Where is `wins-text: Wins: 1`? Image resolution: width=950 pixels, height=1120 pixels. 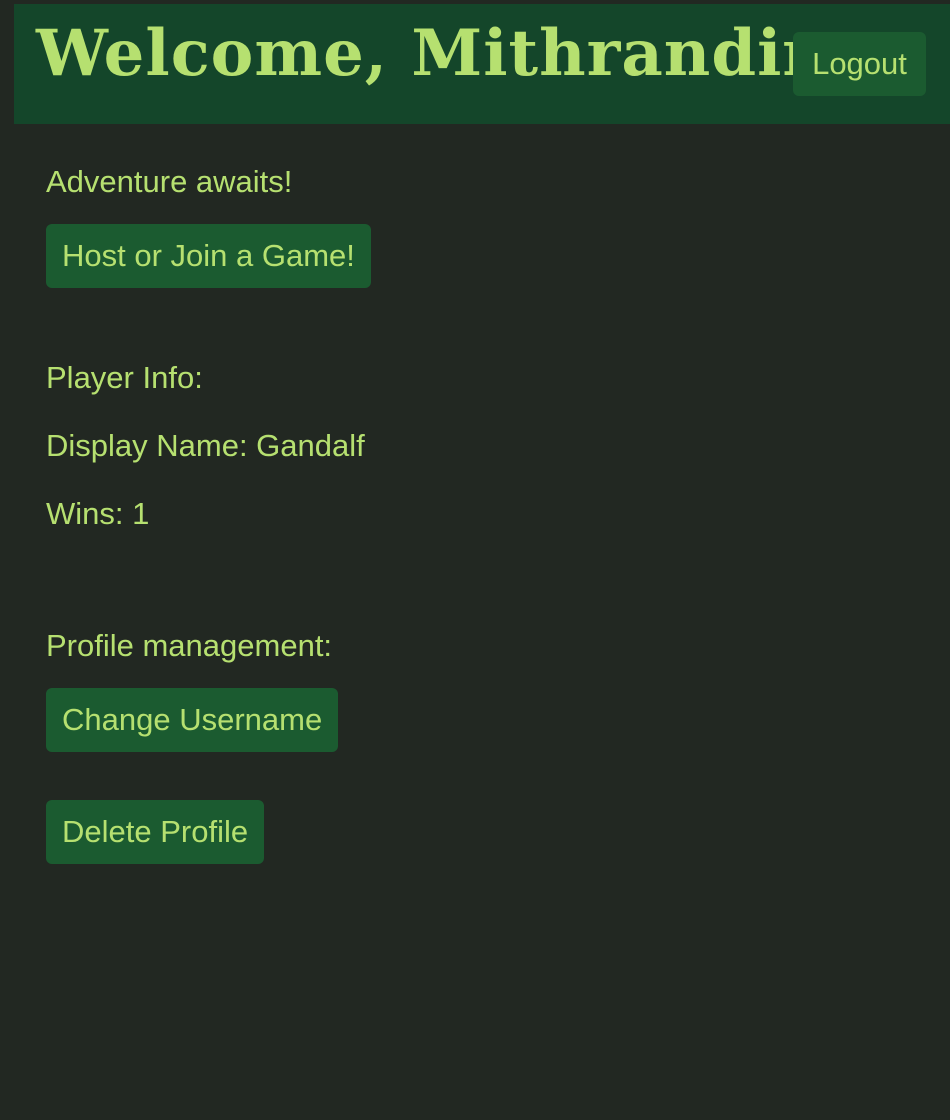 wins-text: Wins: 1 is located at coordinates (98, 513).